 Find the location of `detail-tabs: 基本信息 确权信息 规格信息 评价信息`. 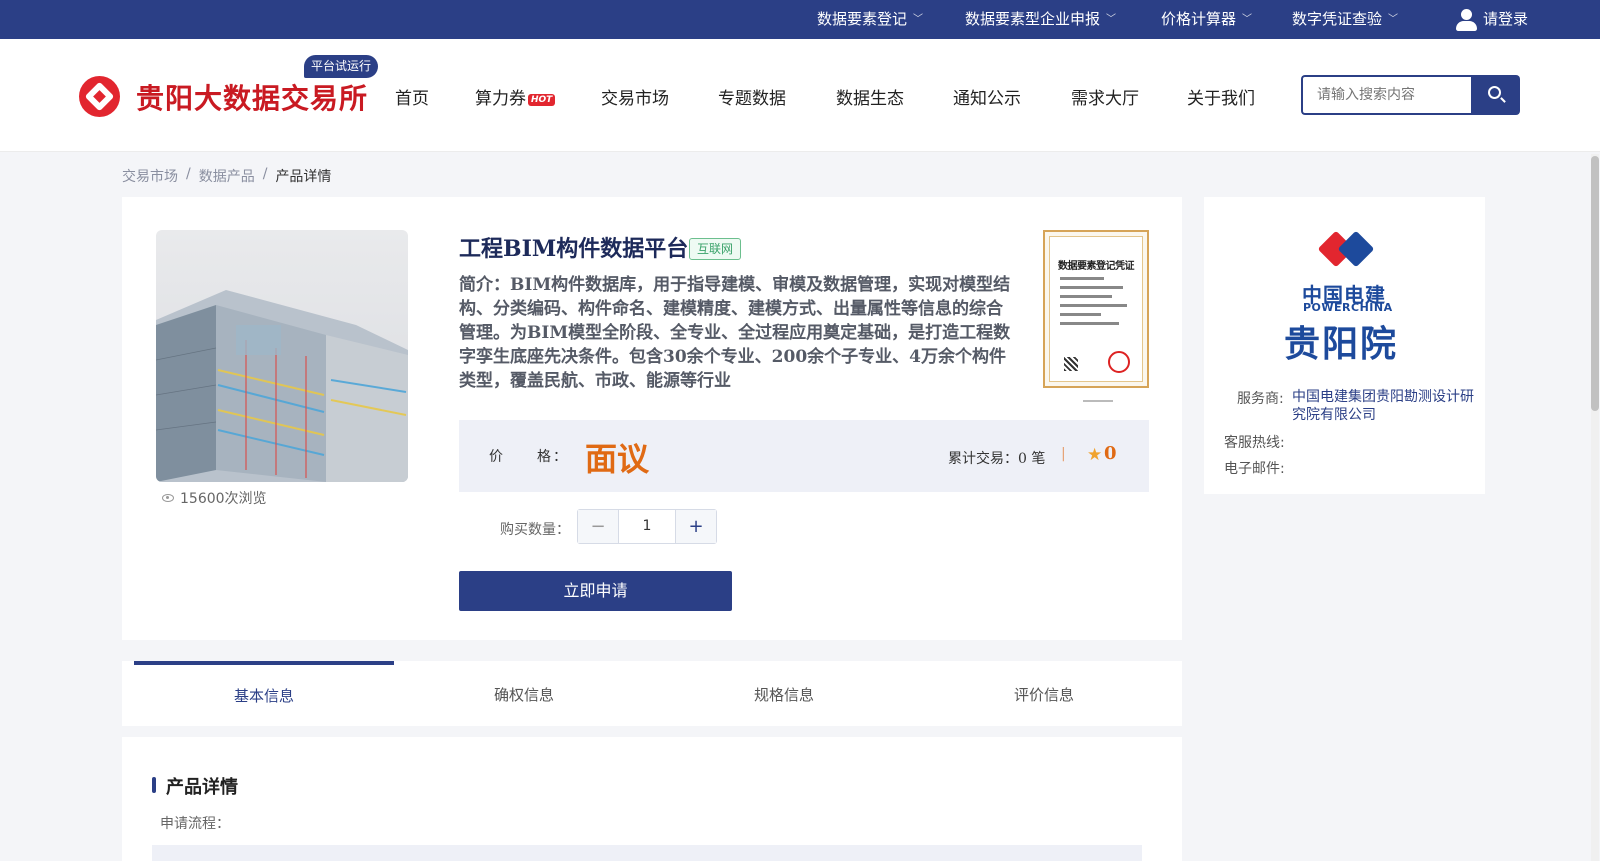

detail-tabs: 基本信息 确权信息 规格信息 评价信息 is located at coordinates (652, 693).